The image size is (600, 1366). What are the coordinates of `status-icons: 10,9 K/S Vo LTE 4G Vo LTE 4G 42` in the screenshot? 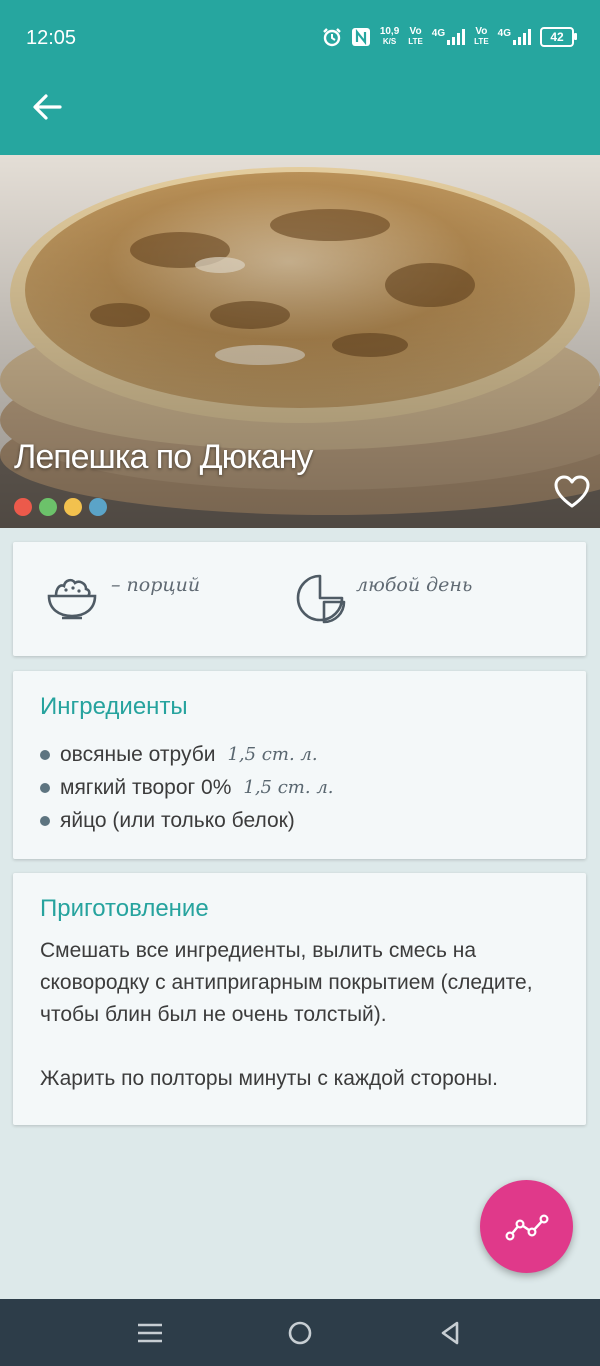 It's located at (449, 37).